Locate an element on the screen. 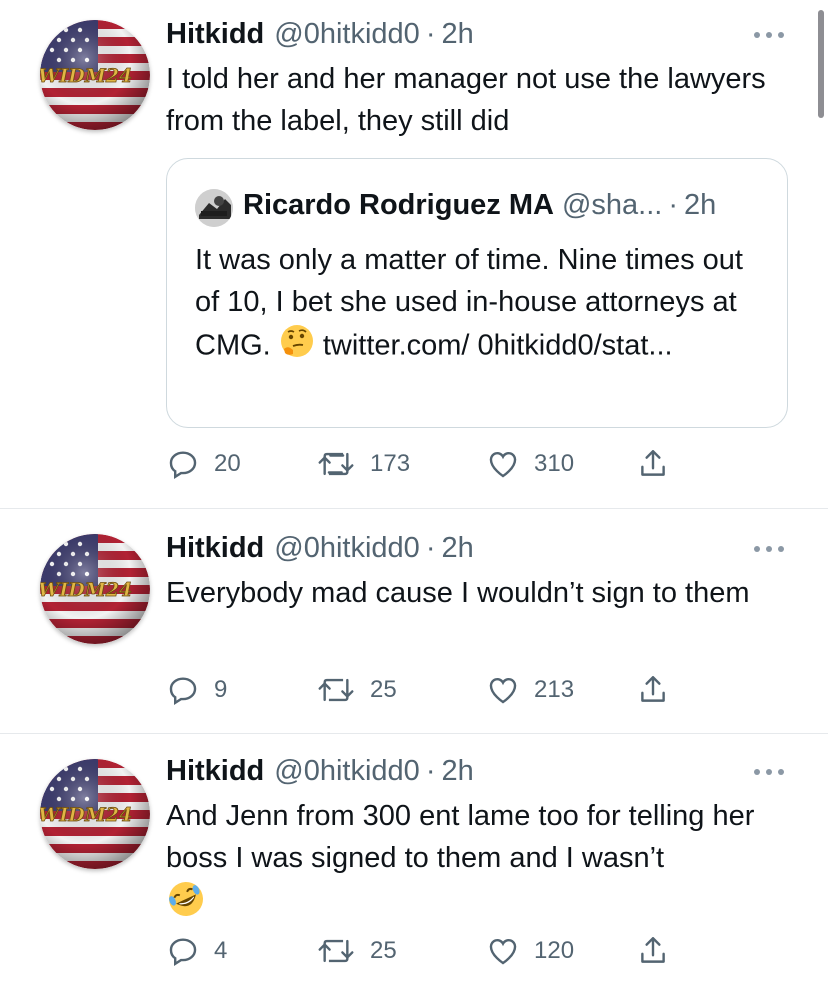 This screenshot has height=994, width=828. reply-button: 20 is located at coordinates (203, 464).